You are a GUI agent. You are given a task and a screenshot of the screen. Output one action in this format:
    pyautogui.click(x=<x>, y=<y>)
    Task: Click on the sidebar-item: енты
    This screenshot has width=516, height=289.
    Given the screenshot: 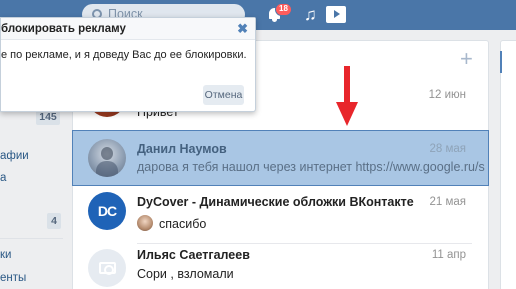 What is the action you would take?
    pyautogui.click(x=13, y=278)
    